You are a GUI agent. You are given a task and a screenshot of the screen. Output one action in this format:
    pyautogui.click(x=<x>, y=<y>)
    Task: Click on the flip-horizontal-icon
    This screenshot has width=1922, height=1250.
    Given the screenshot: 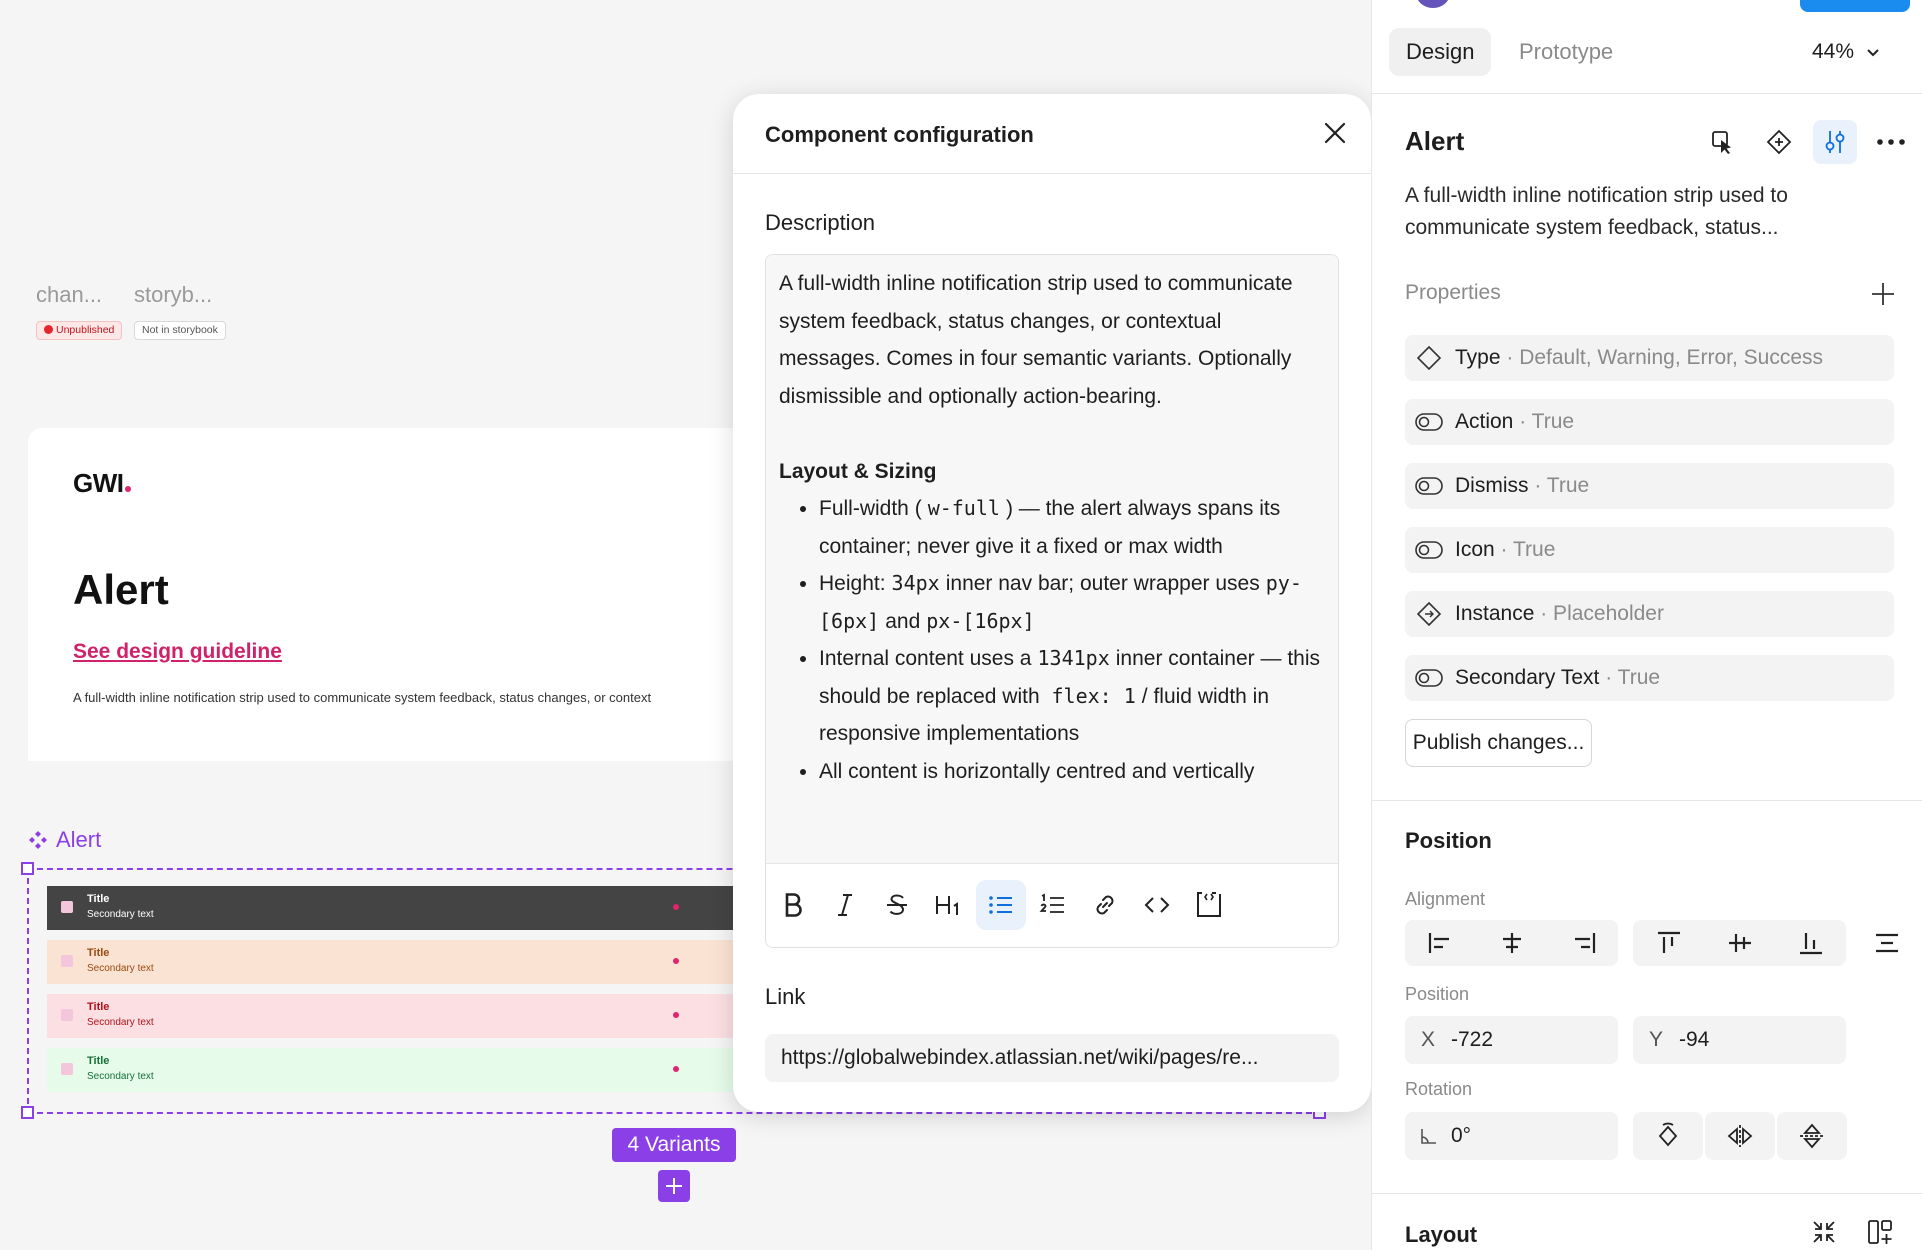 What is the action you would take?
    pyautogui.click(x=1740, y=1136)
    